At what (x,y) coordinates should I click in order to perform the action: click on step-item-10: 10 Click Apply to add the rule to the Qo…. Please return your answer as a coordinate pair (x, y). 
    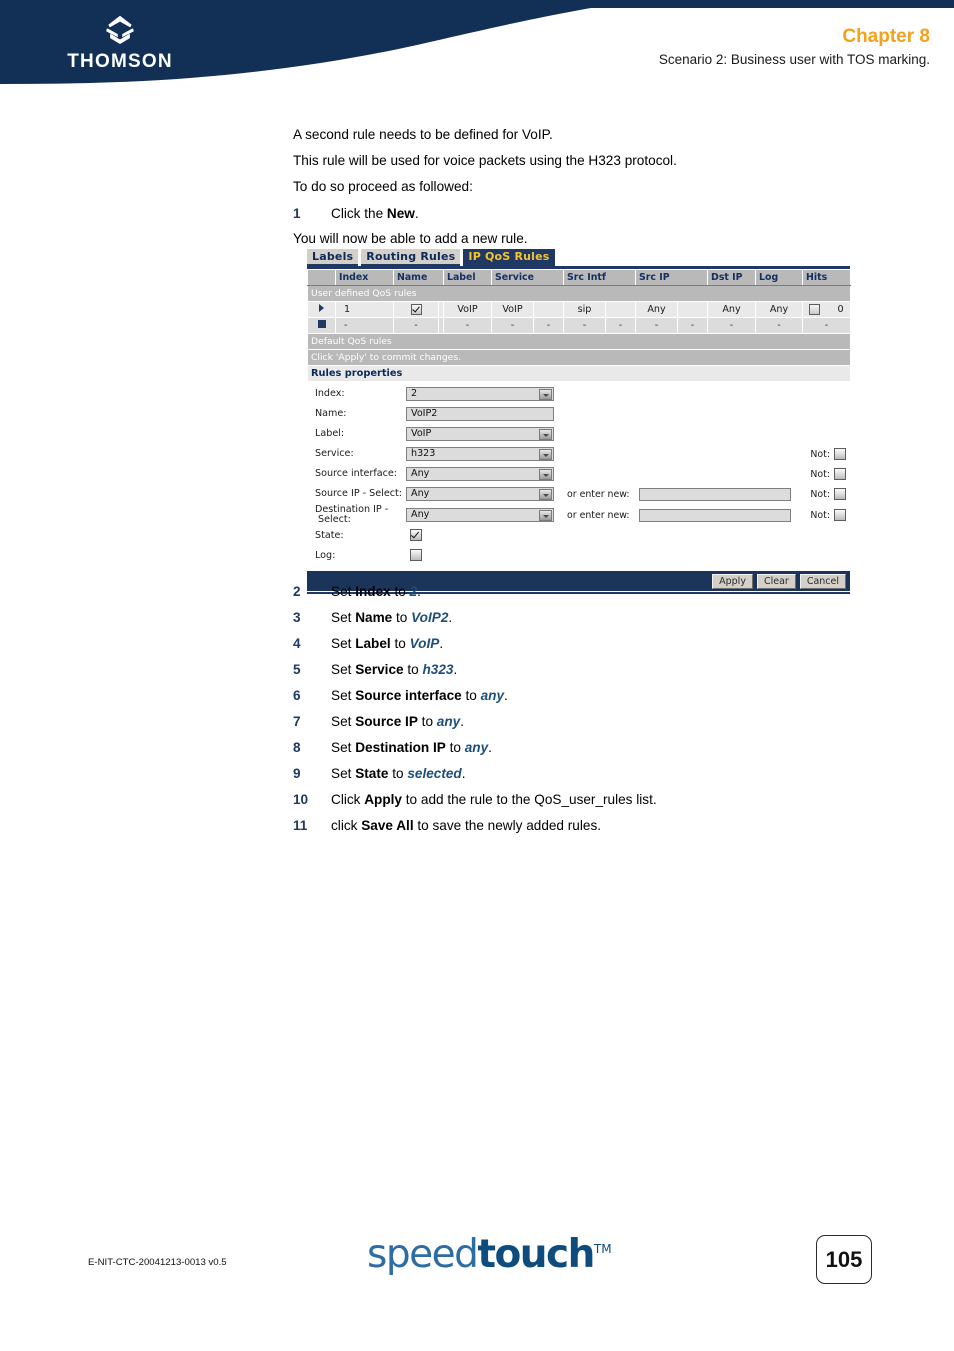
    Looking at the image, I should click on (613, 799).